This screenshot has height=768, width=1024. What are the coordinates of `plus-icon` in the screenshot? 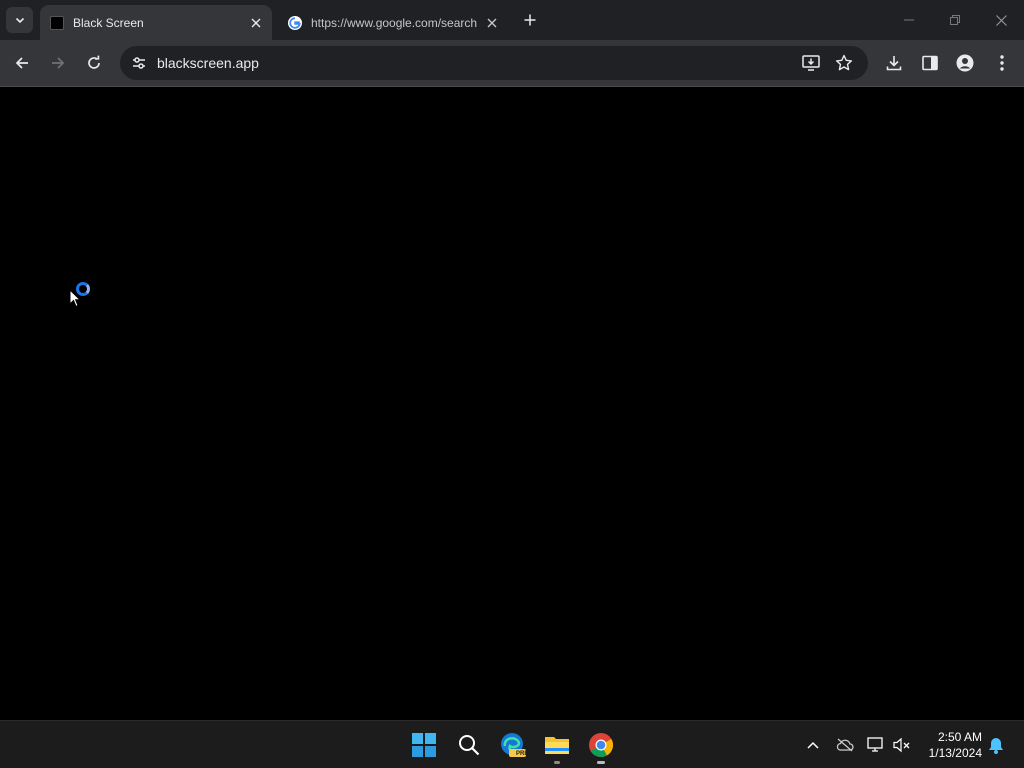 It's located at (530, 20).